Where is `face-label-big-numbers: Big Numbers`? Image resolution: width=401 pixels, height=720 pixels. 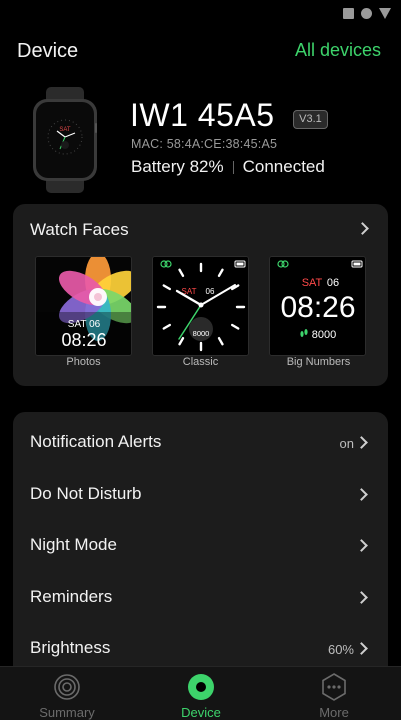 face-label-big-numbers: Big Numbers is located at coordinates (318, 362).